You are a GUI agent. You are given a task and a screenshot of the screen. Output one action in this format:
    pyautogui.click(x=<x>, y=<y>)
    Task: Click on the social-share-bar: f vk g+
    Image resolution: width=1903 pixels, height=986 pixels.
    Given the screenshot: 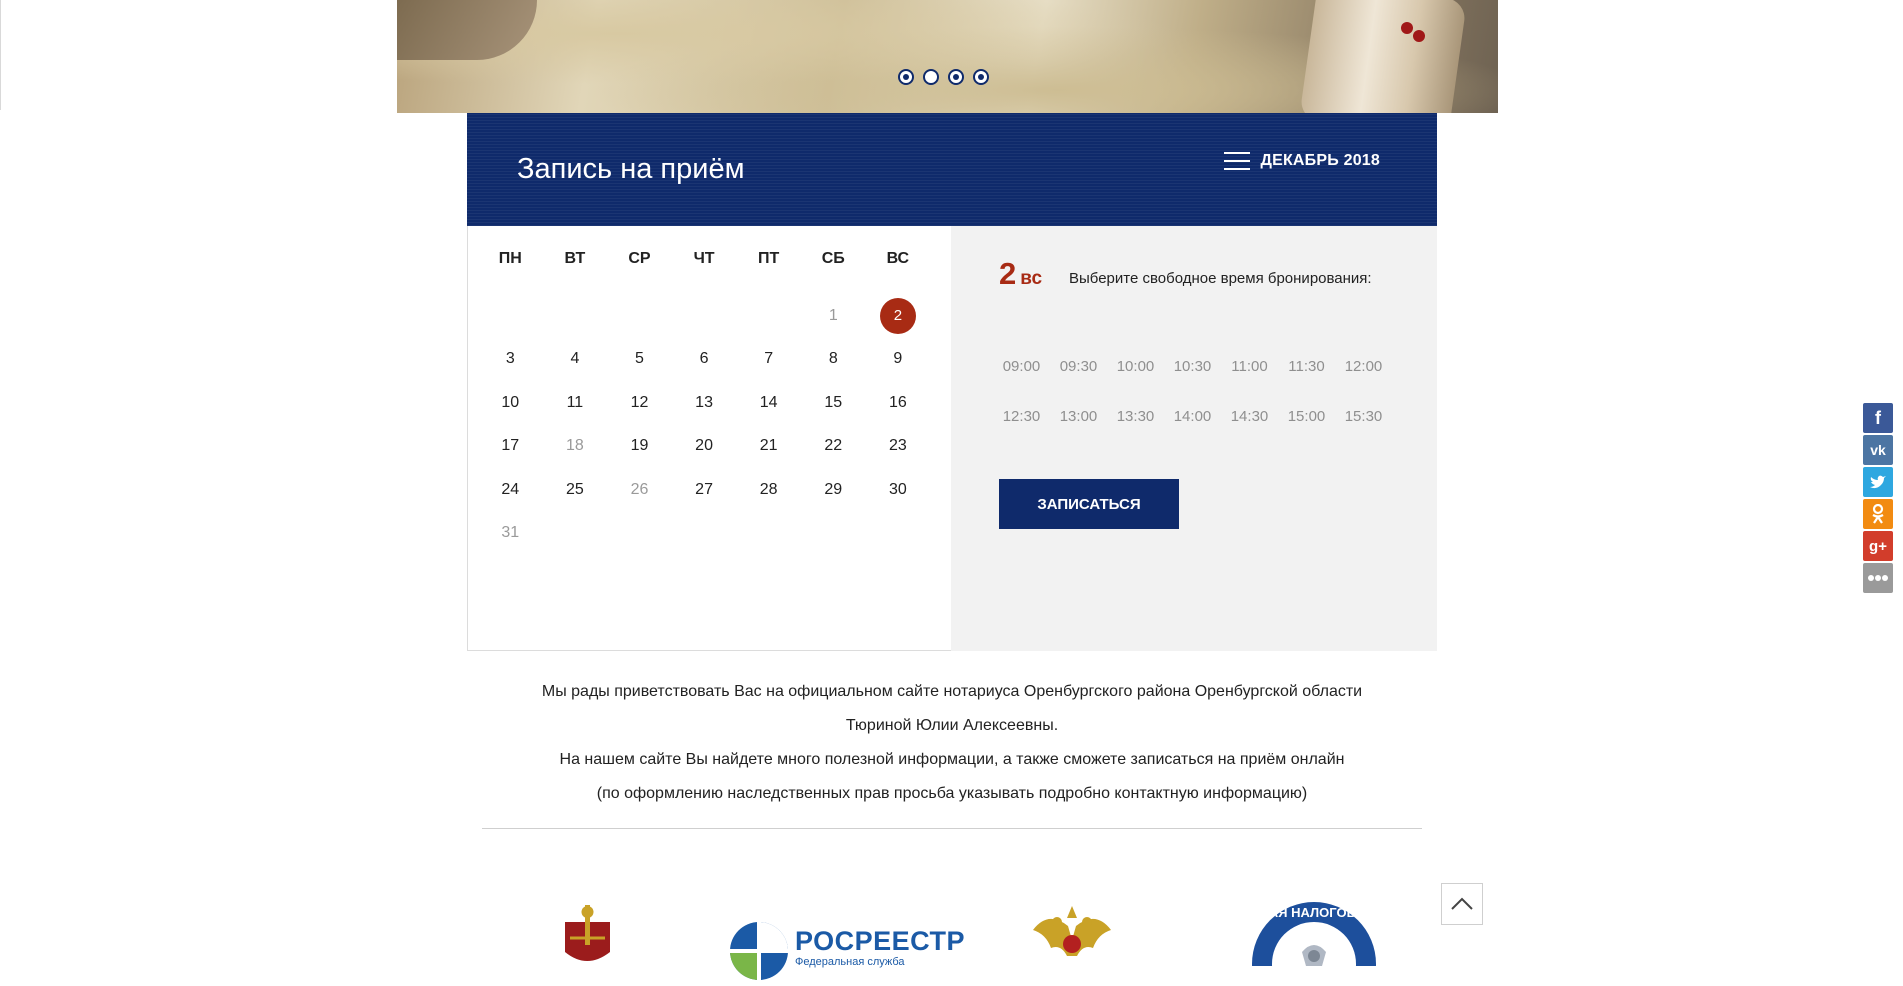 What is the action you would take?
    pyautogui.click(x=1878, y=499)
    